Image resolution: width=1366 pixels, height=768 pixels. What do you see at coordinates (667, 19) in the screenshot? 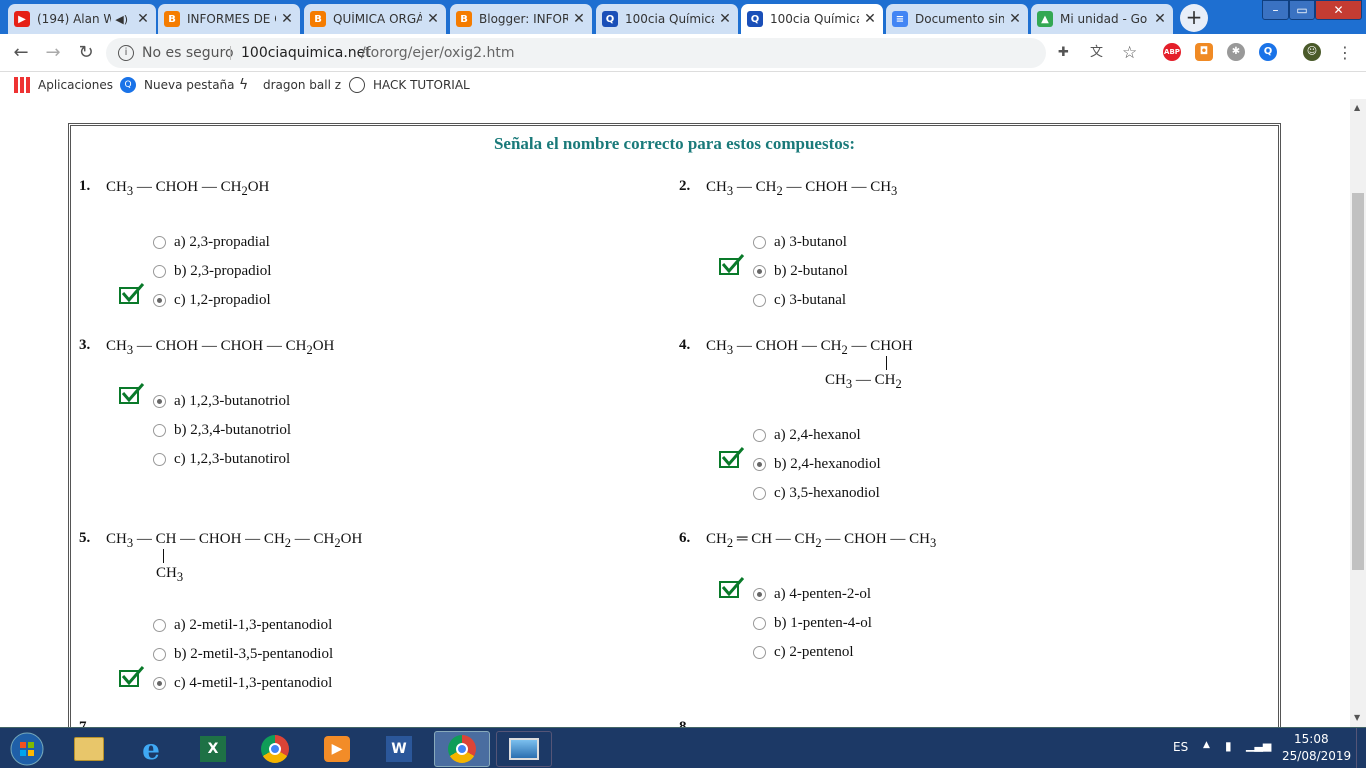
I see `tab-100cia-1: Q 100cia Química ✕` at bounding box center [667, 19].